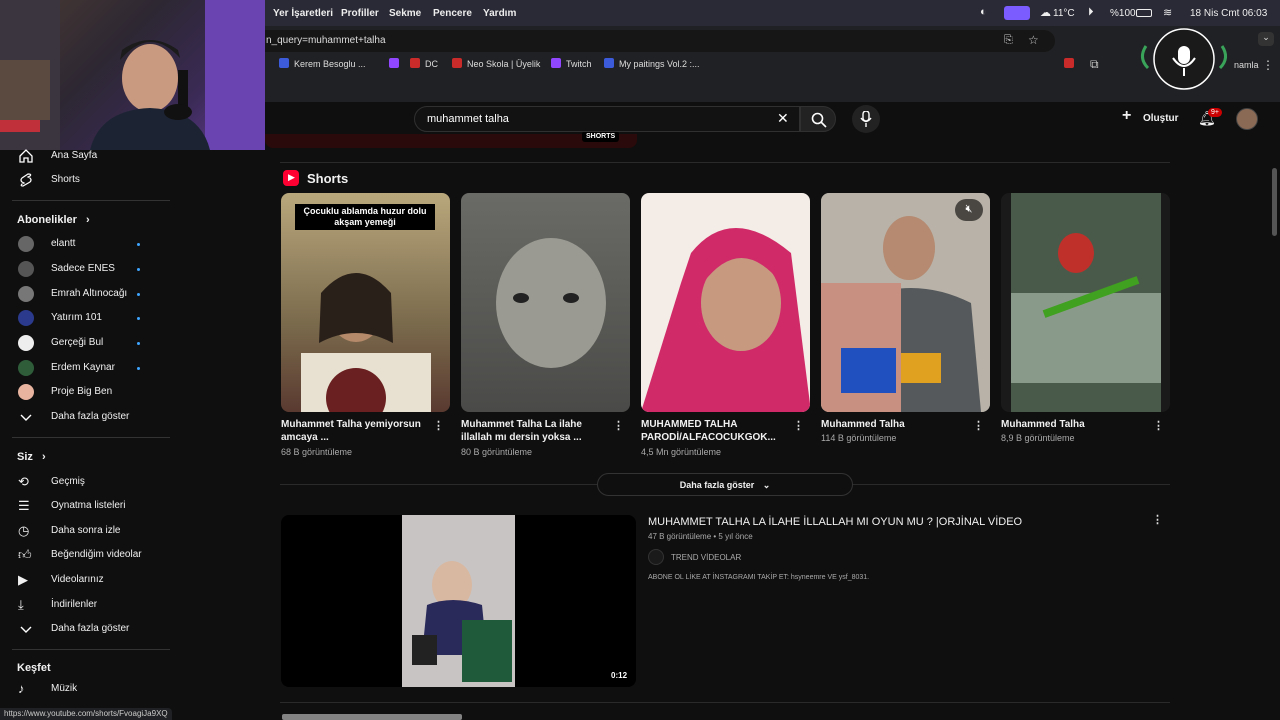 Image resolution: width=1280 pixels, height=720 pixels. I want to click on screen-record-icon, so click(1017, 13).